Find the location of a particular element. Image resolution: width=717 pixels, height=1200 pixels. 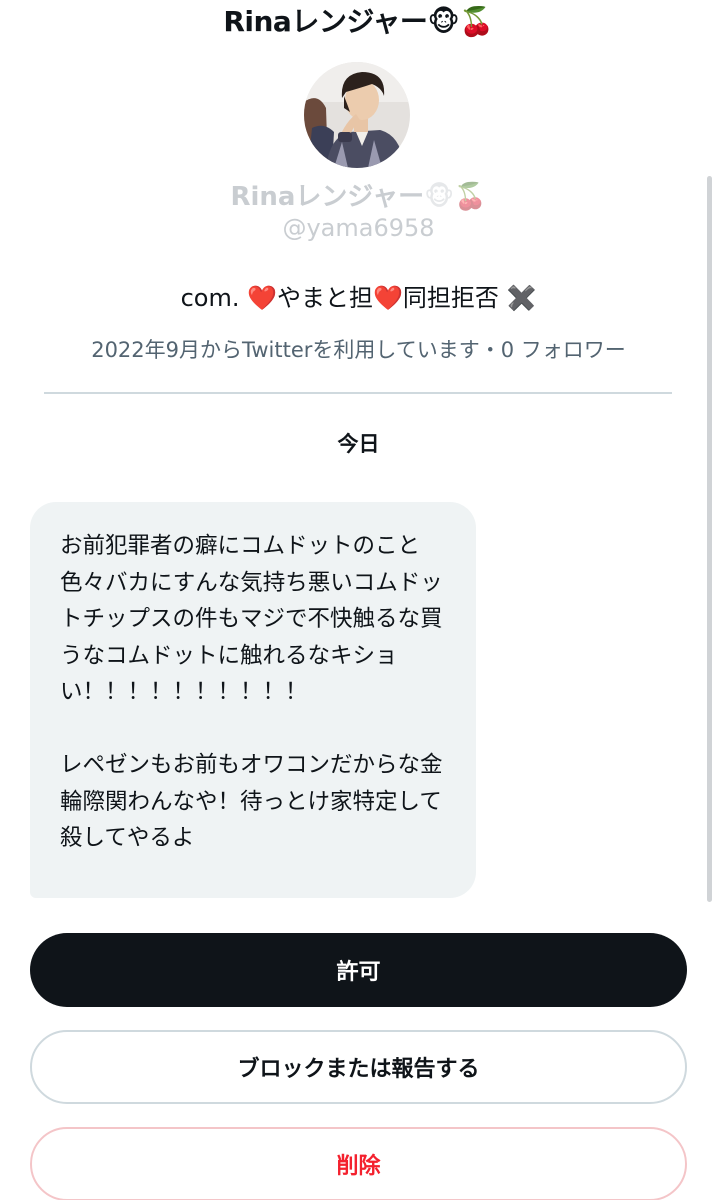

avatar-photo is located at coordinates (357, 115).